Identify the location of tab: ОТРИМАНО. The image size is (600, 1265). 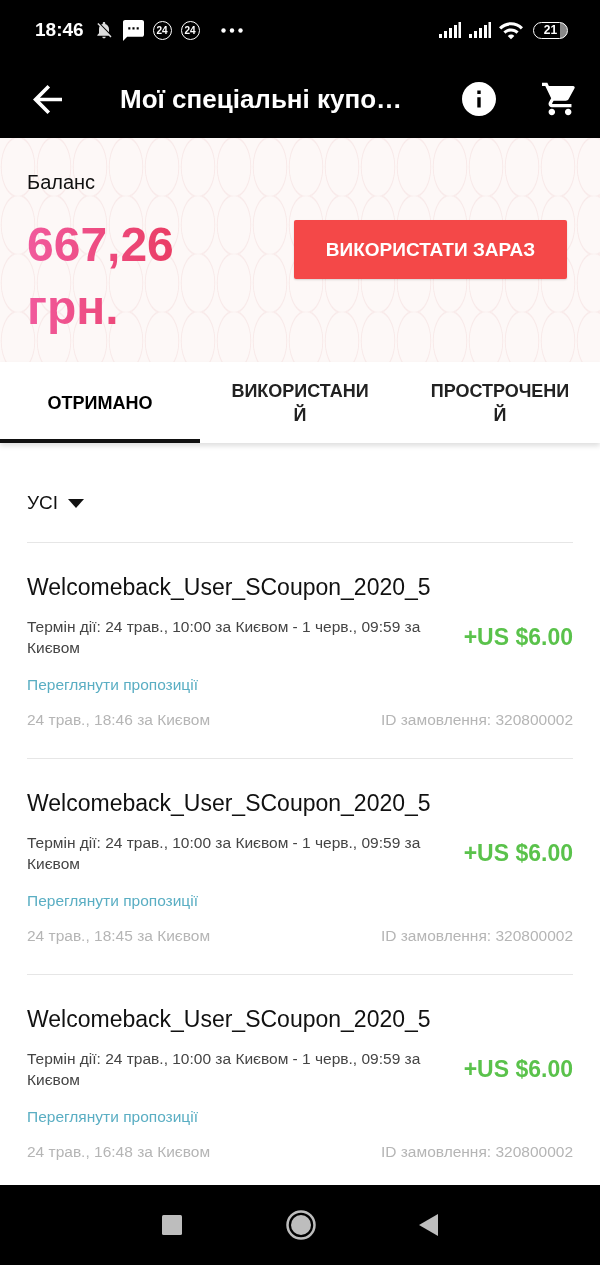
(100, 402).